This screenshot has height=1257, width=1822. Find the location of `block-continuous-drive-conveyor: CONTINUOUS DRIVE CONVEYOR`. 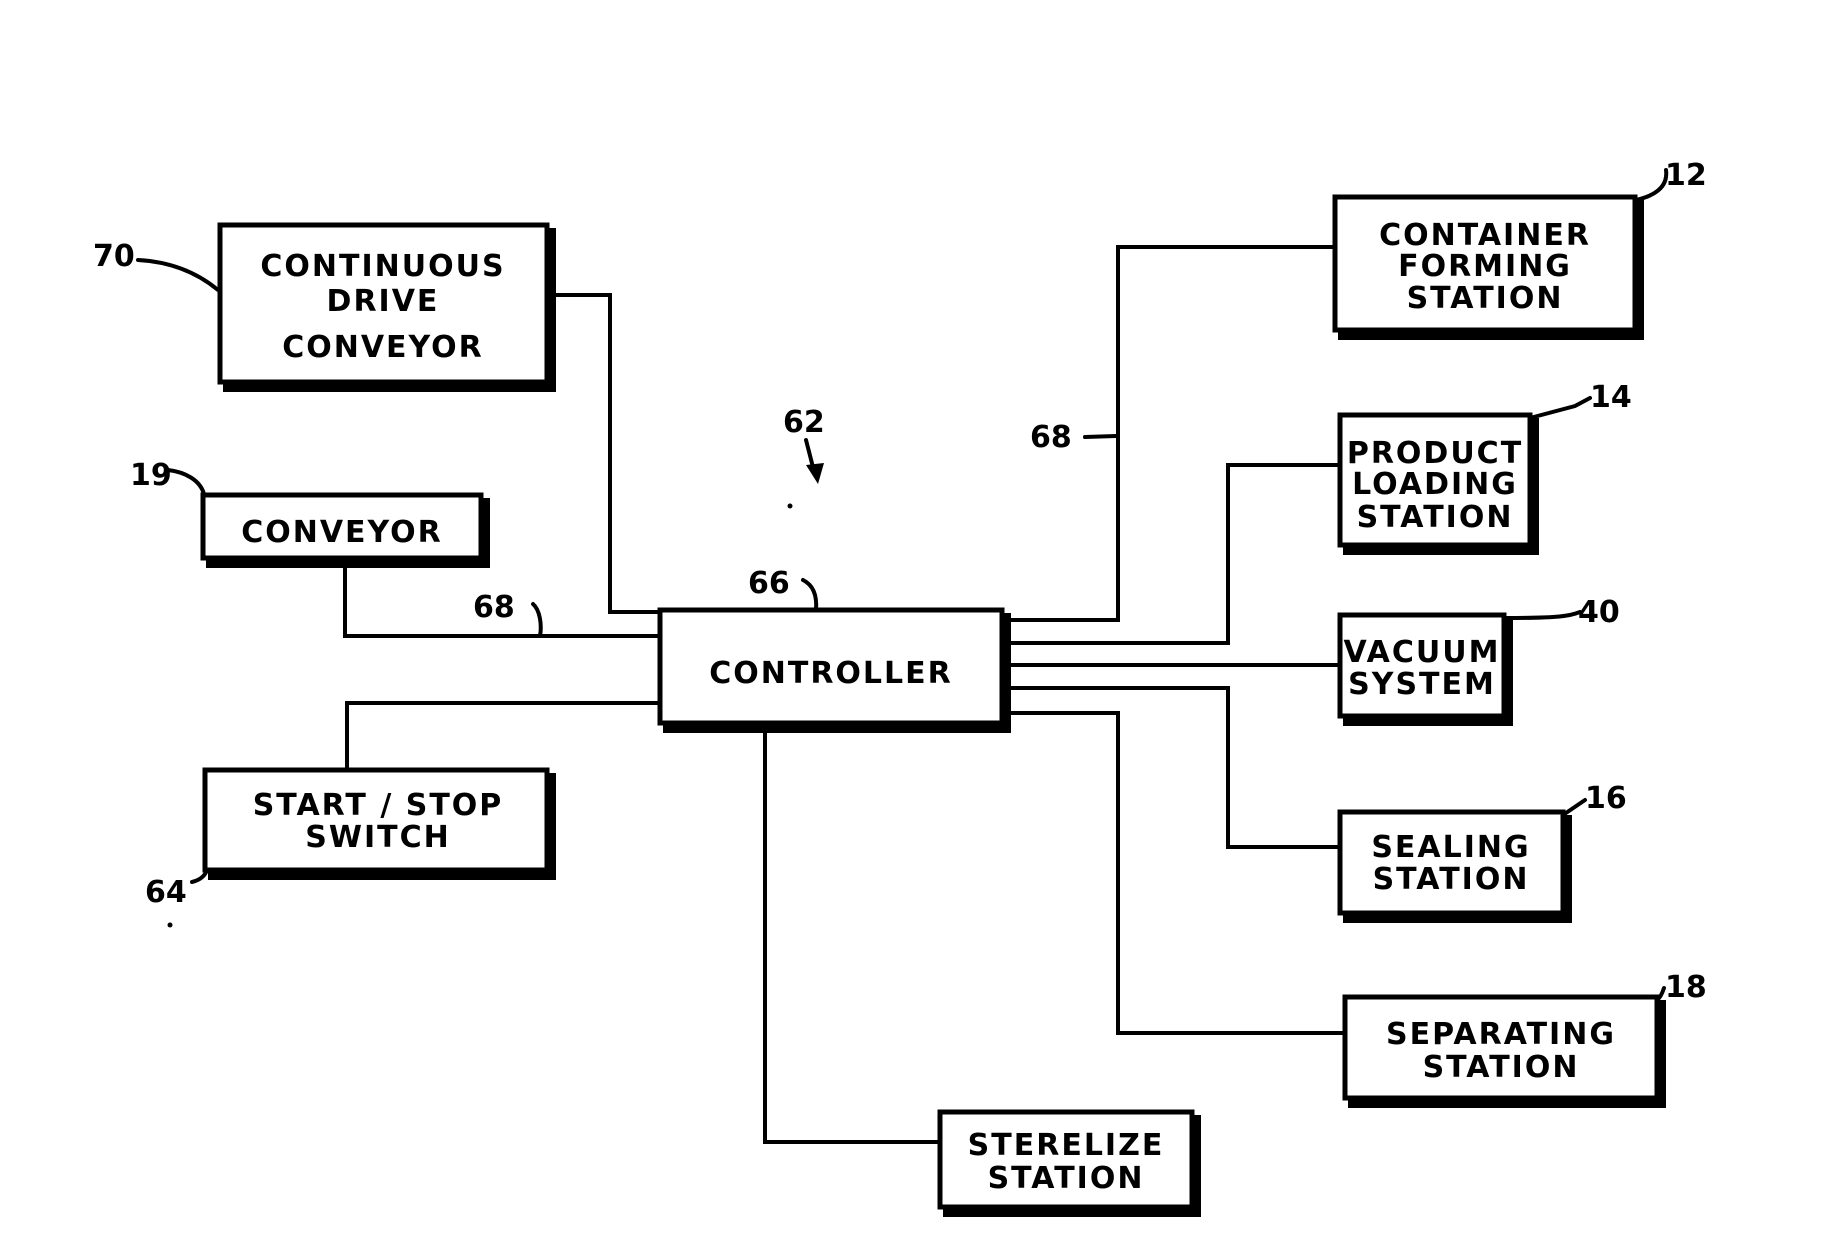

block-continuous-drive-conveyor: CONTINUOUS DRIVE CONVEYOR is located at coordinates (386, 307).